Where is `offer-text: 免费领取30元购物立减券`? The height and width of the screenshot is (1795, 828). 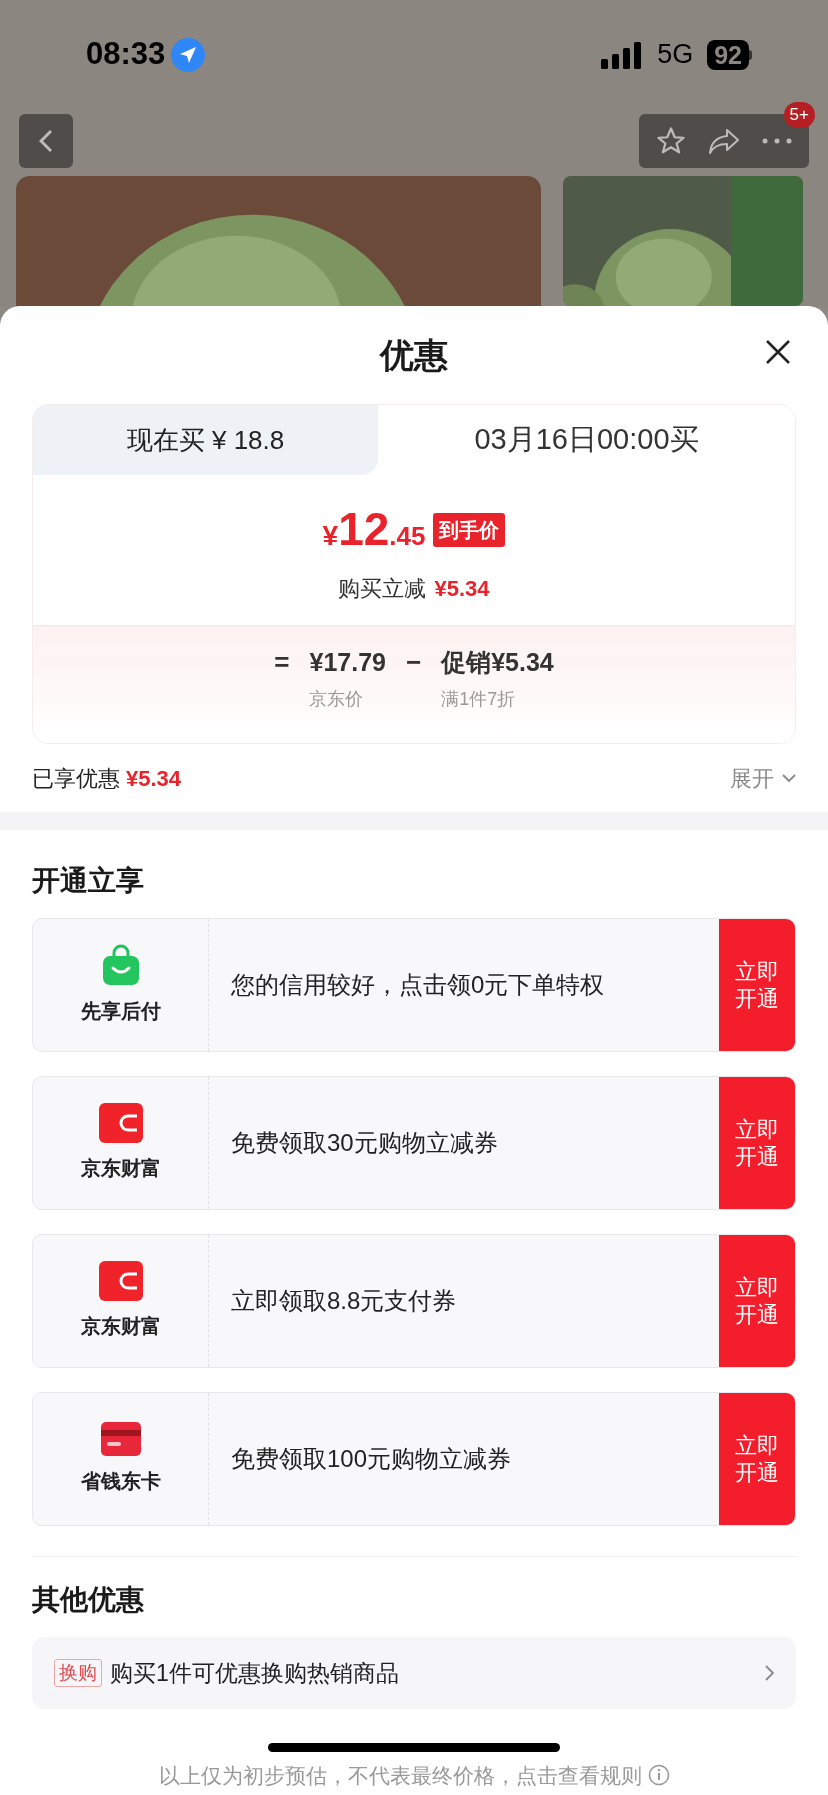 offer-text: 免费领取30元购物立减券 is located at coordinates (364, 1143).